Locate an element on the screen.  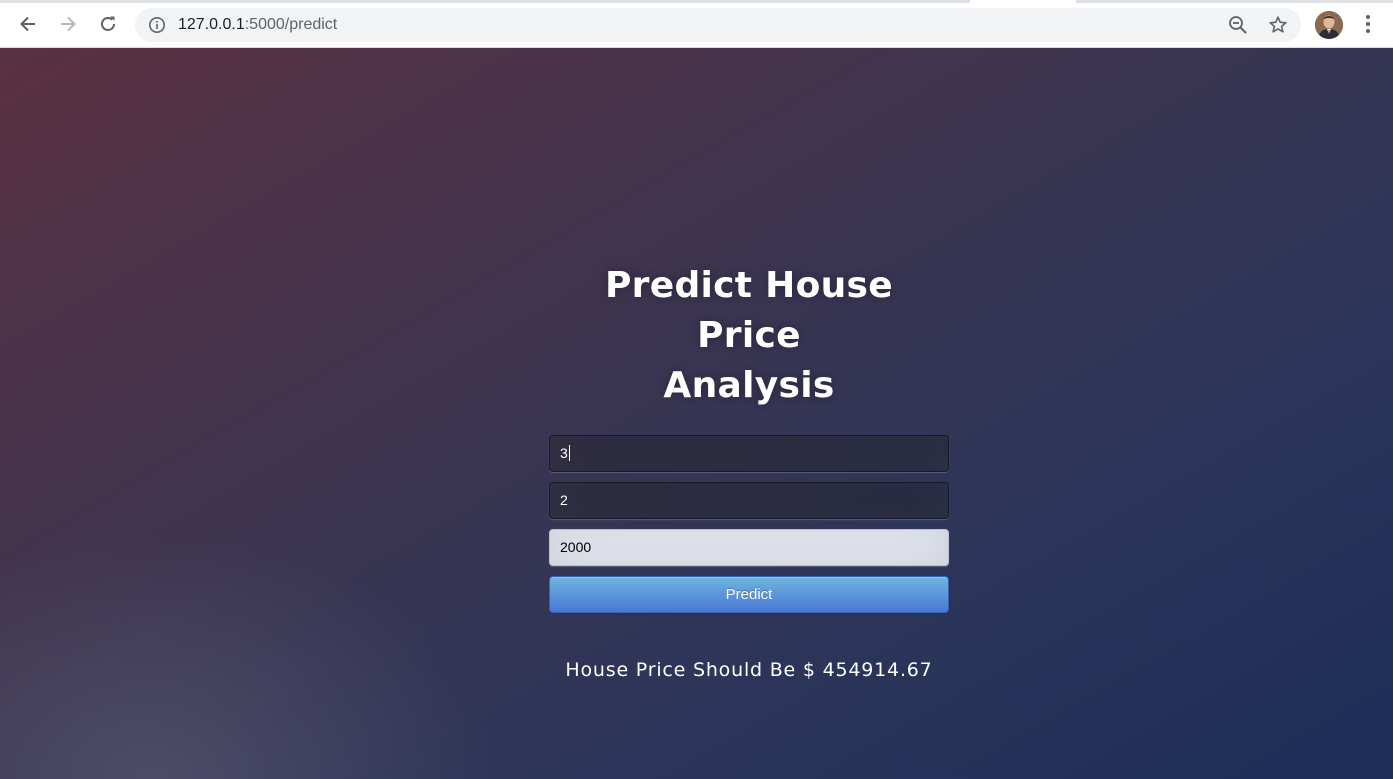
arrow-left-icon is located at coordinates (27, 24).